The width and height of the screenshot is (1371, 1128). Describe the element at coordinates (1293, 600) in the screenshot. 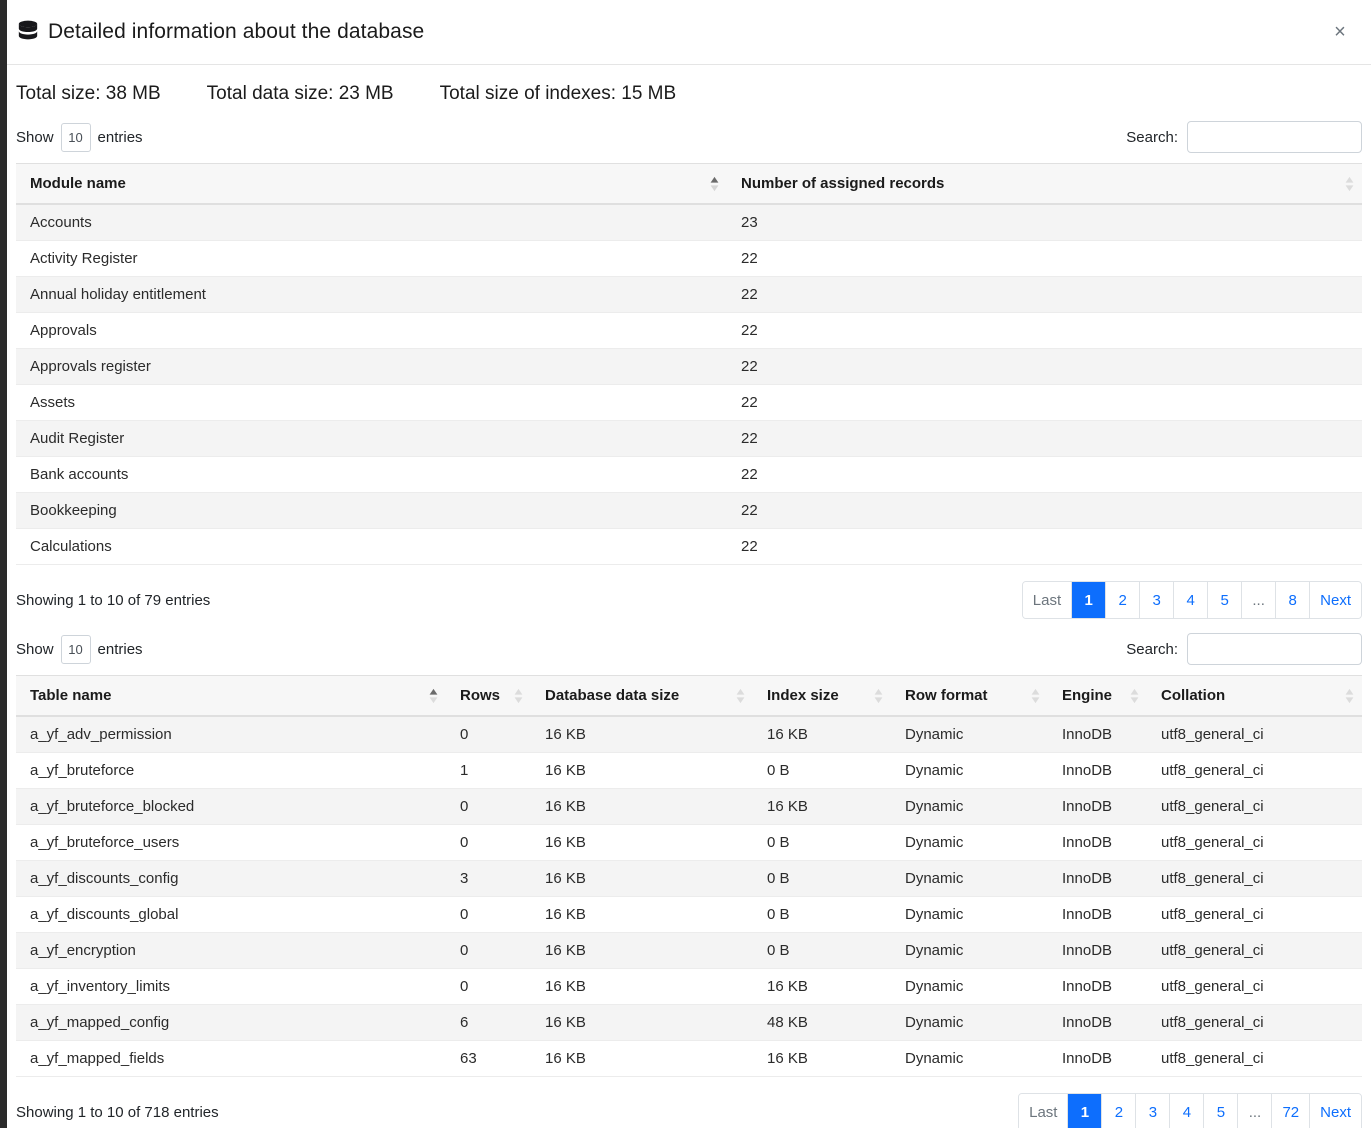

I see `page-link-8: 8` at that location.